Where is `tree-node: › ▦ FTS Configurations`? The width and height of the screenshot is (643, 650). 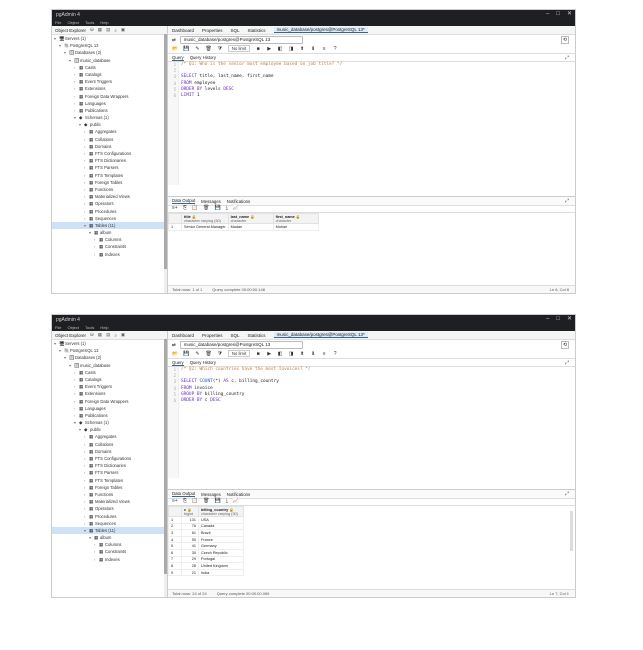
tree-node: › ▦ FTS Configurations is located at coordinates (109, 153).